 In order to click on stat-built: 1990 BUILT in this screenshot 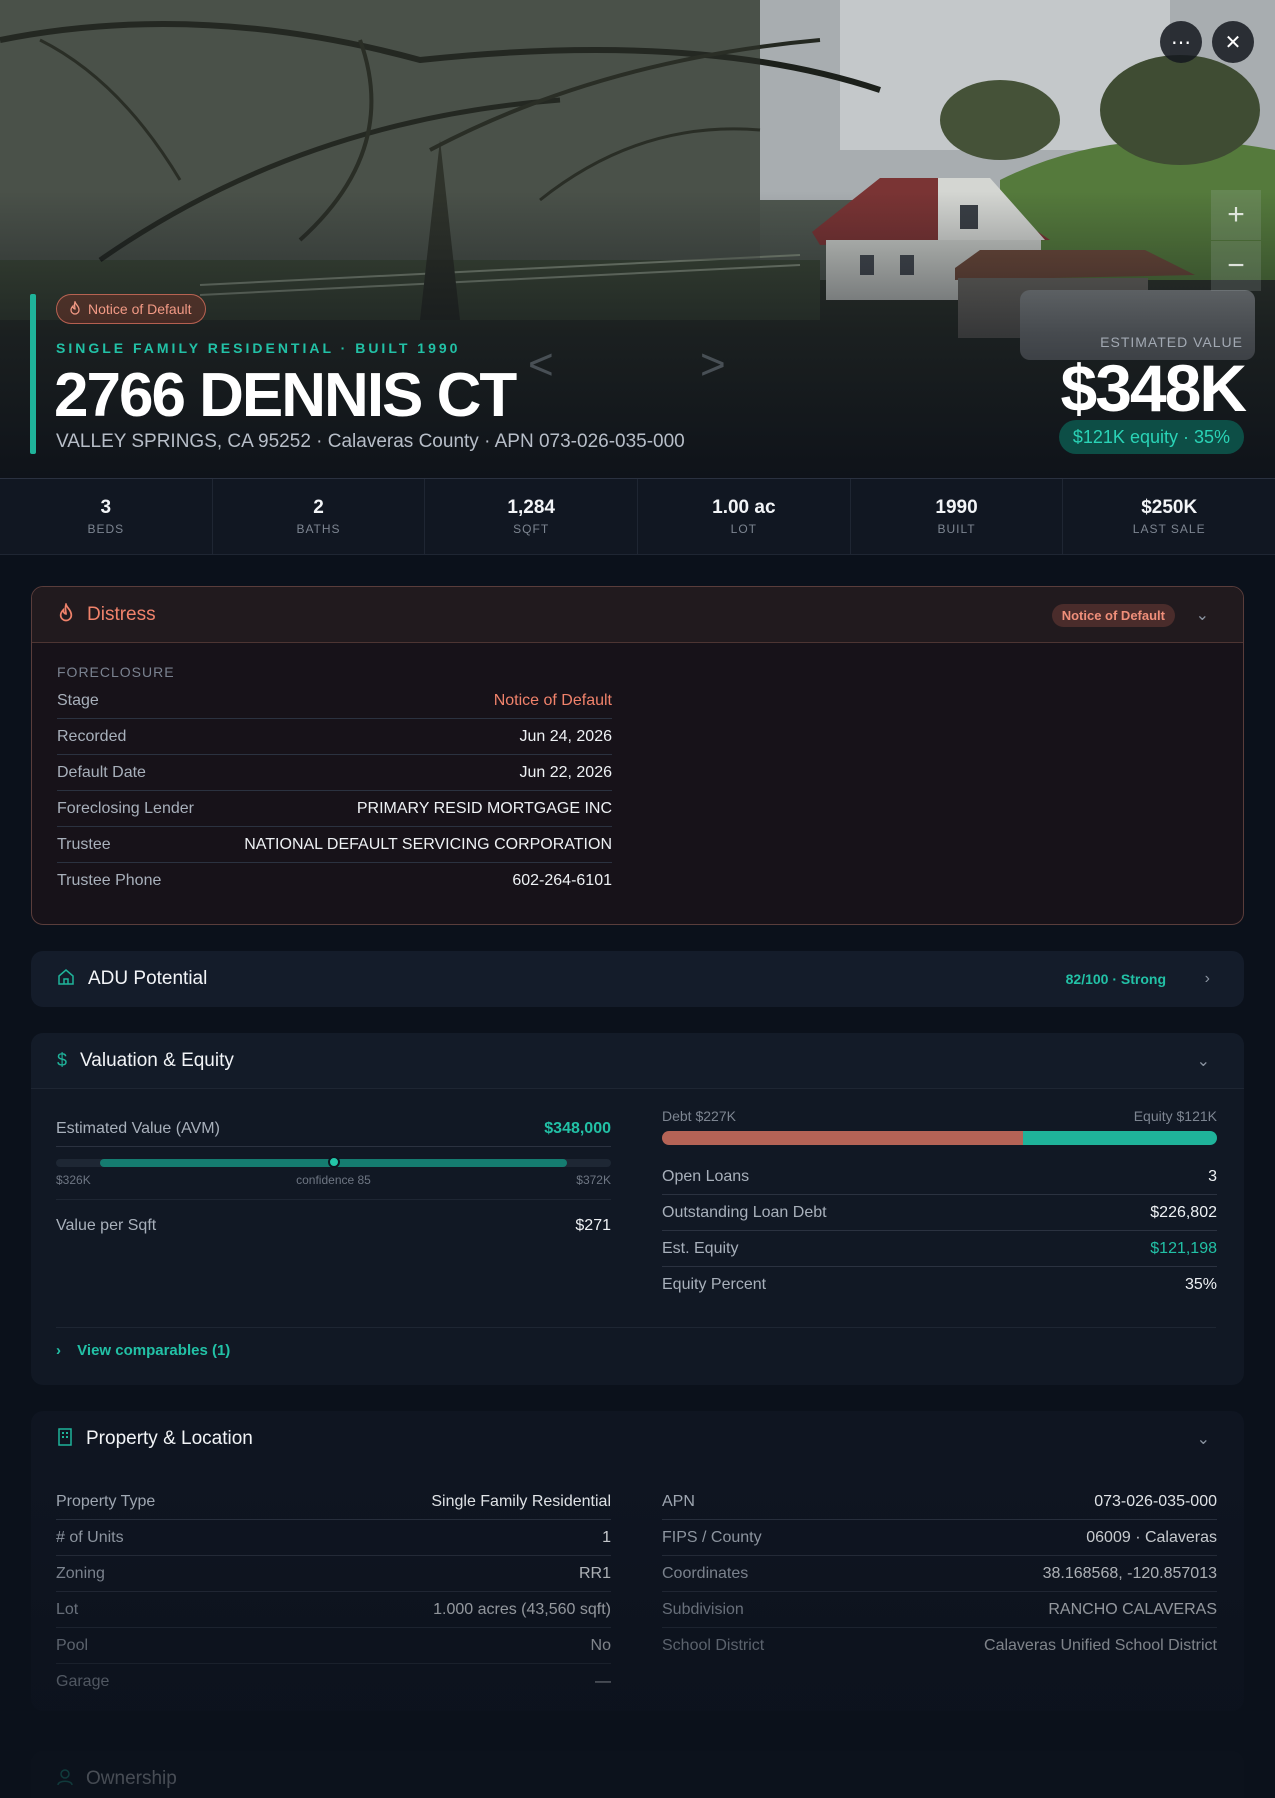, I will do `click(957, 516)`.